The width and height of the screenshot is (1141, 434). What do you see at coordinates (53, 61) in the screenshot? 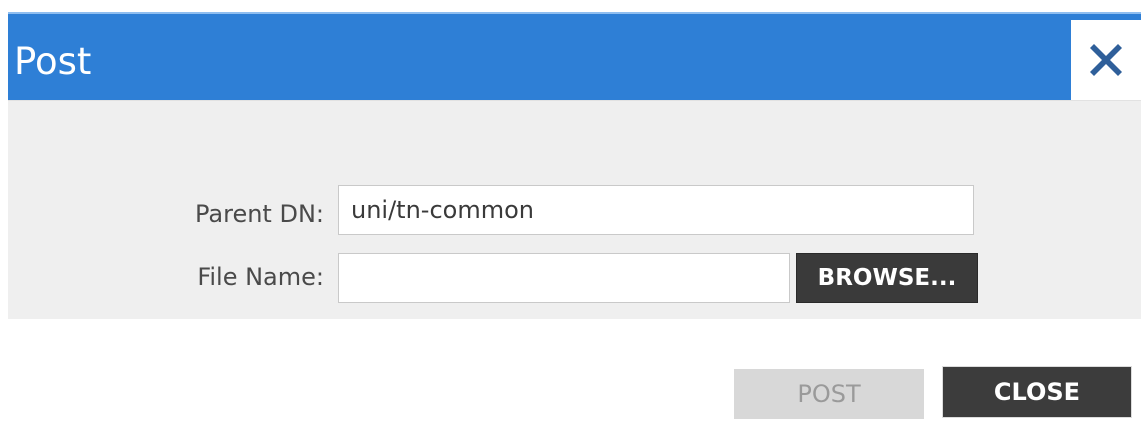
I see `dialog-title: Post` at bounding box center [53, 61].